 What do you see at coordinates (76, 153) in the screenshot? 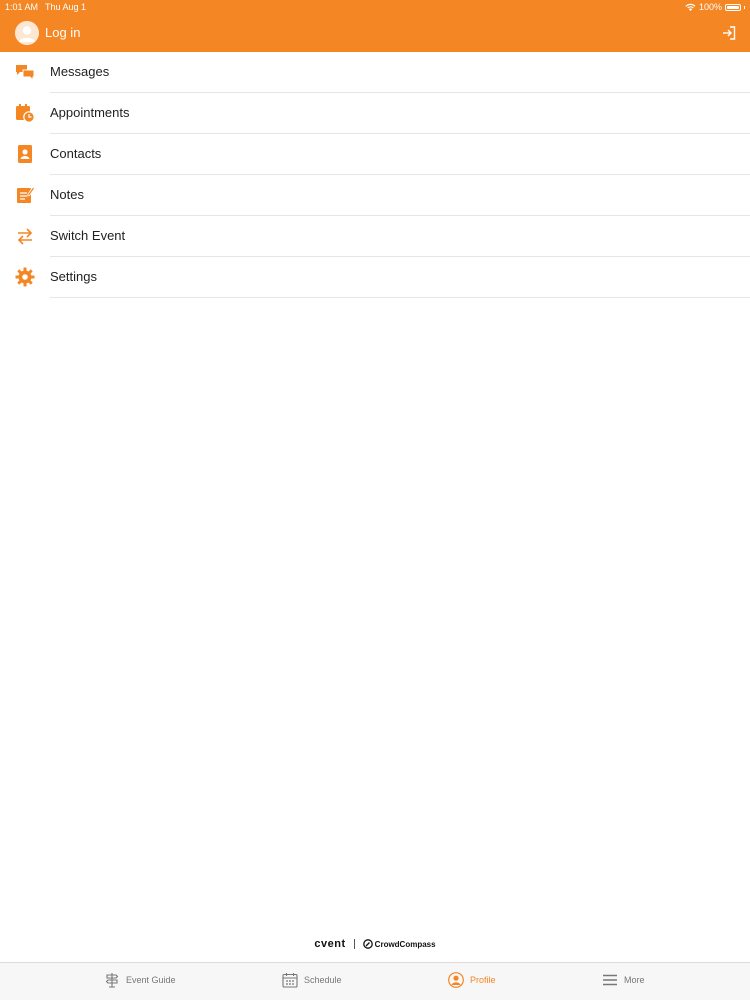
I see `menu-item-label: Contacts` at bounding box center [76, 153].